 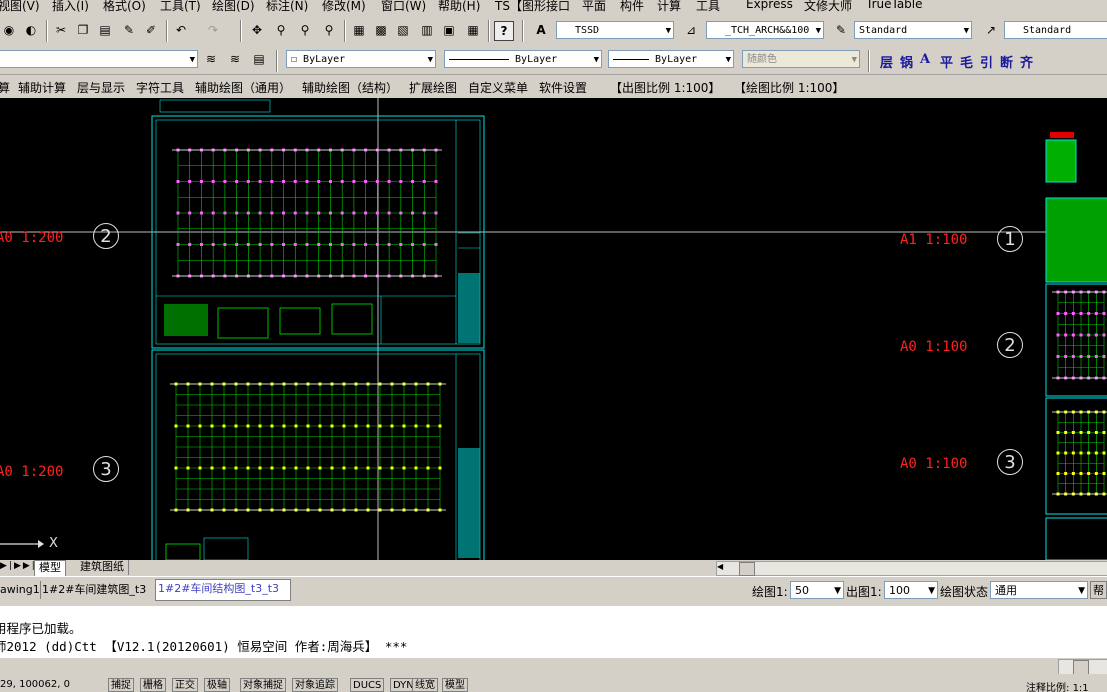 What do you see at coordinates (671, 59) in the screenshot?
I see `lineweight-control-select: ByLayer ▼` at bounding box center [671, 59].